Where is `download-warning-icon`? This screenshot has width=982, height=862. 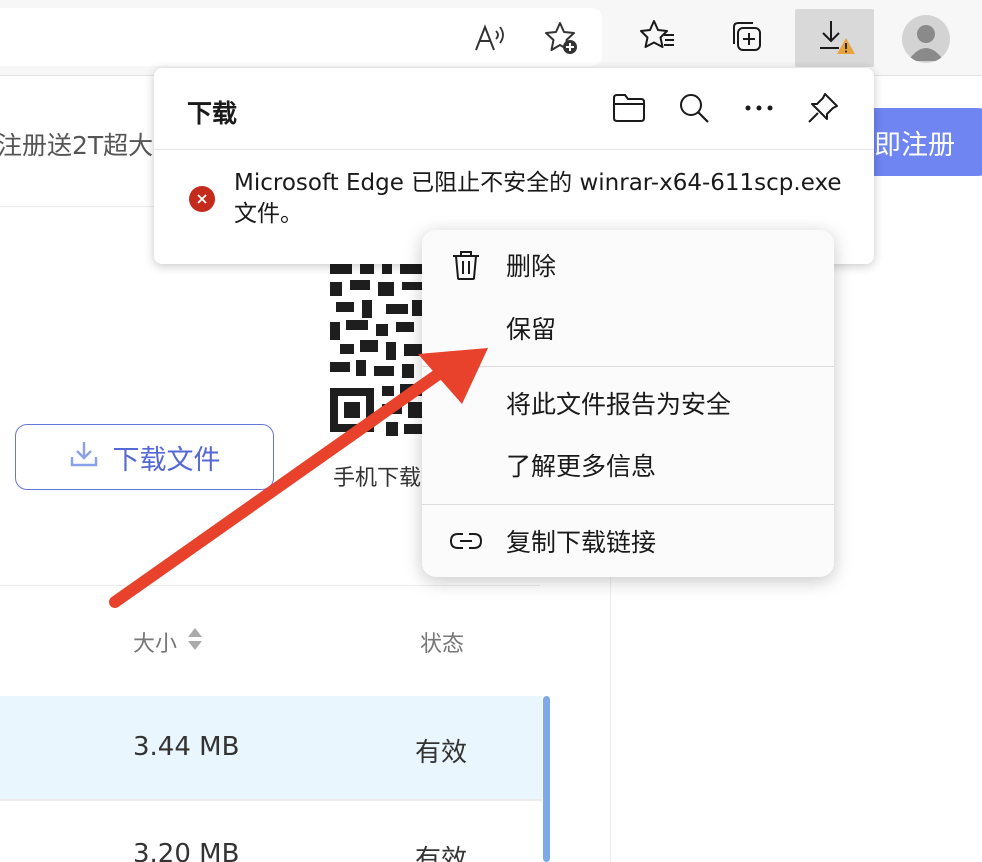 download-warning-icon is located at coordinates (835, 38).